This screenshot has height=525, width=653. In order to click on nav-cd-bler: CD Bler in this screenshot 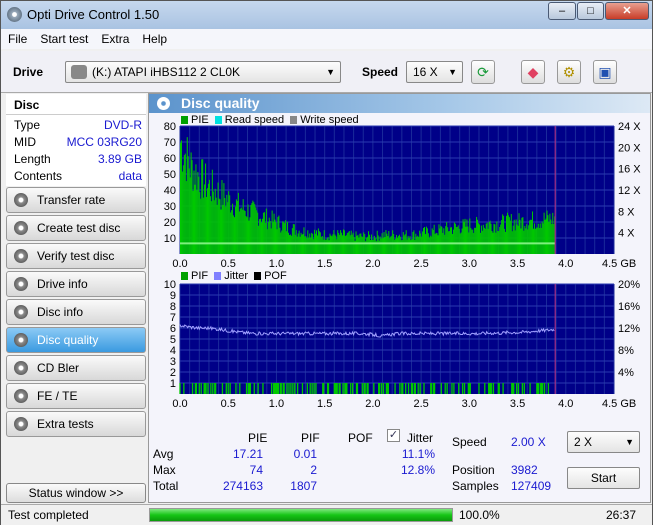, I will do `click(76, 368)`.